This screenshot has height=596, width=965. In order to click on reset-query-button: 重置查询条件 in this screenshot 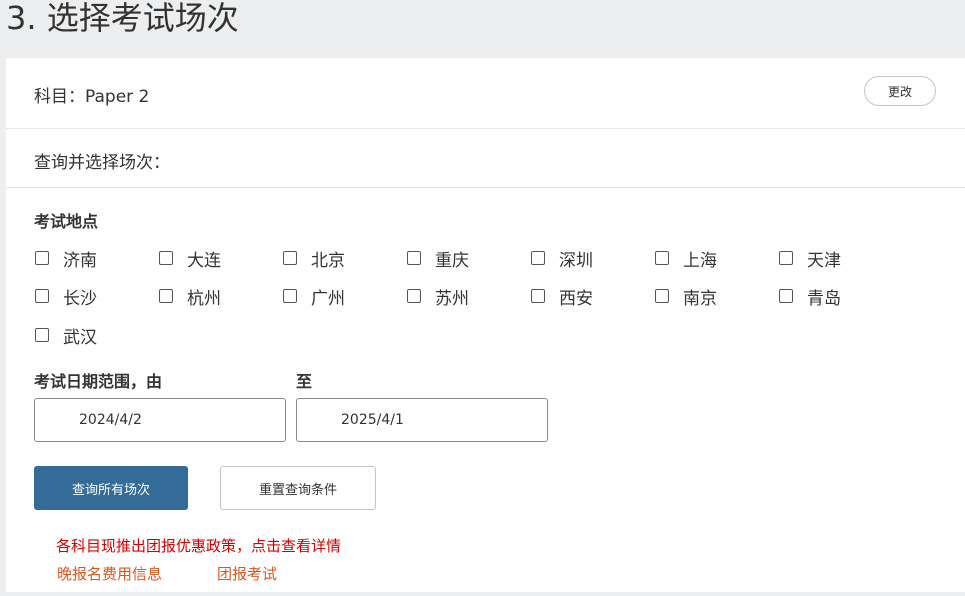, I will do `click(298, 488)`.